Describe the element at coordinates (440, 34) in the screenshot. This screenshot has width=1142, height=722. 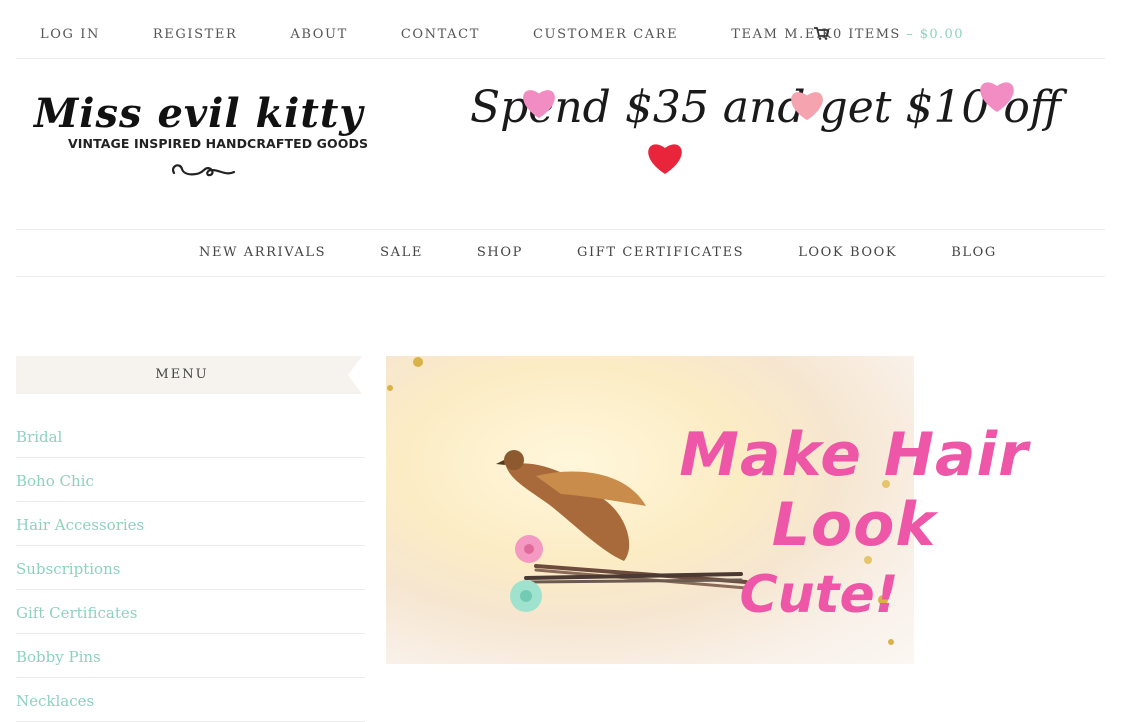
I see `contact-link: CONTACT` at that location.